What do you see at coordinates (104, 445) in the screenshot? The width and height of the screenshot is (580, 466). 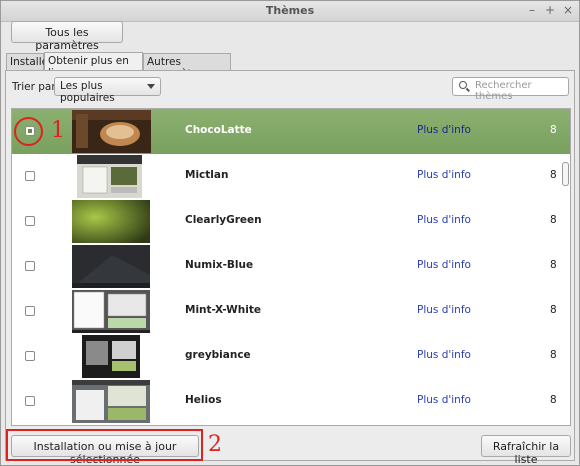 I see `annotation-box` at bounding box center [104, 445].